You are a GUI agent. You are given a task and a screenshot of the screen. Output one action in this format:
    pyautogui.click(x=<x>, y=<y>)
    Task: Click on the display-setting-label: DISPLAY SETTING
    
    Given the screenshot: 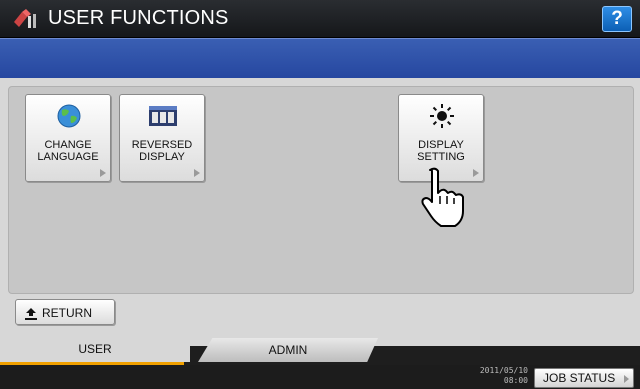 What is the action you would take?
    pyautogui.click(x=441, y=151)
    